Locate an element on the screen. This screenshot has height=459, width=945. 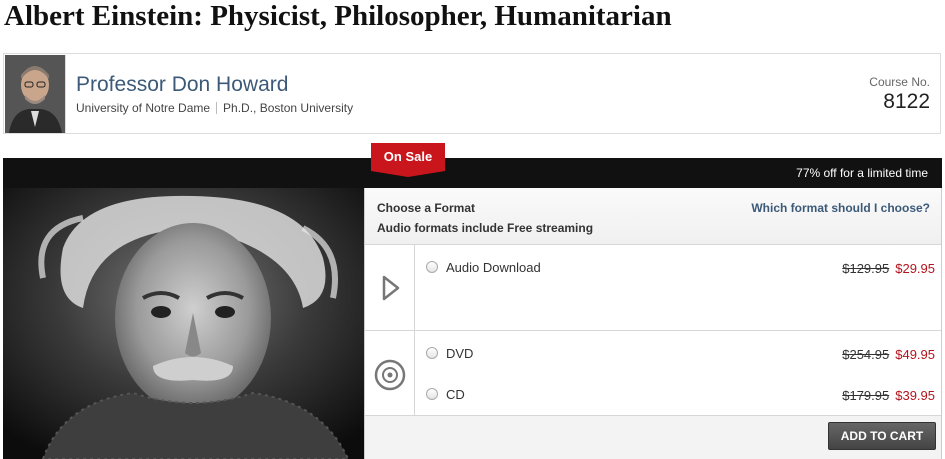
option-audio-download: Audio Download is located at coordinates (483, 267).